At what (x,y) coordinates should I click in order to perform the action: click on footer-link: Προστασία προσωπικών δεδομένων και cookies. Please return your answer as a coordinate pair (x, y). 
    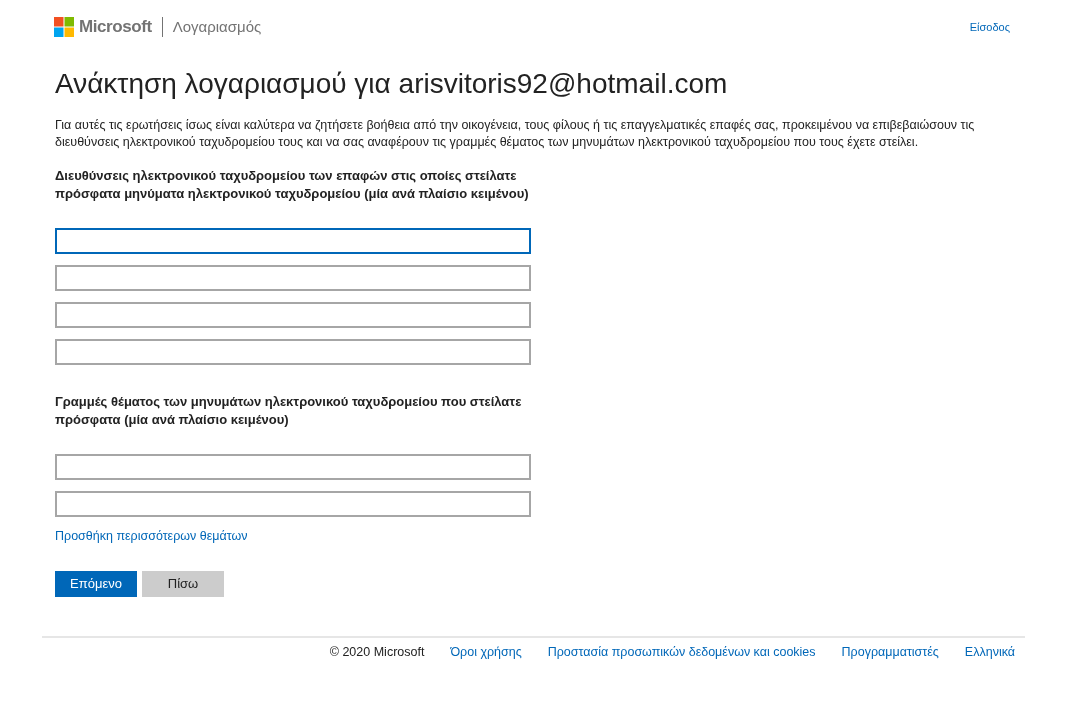
    Looking at the image, I should click on (681, 652).